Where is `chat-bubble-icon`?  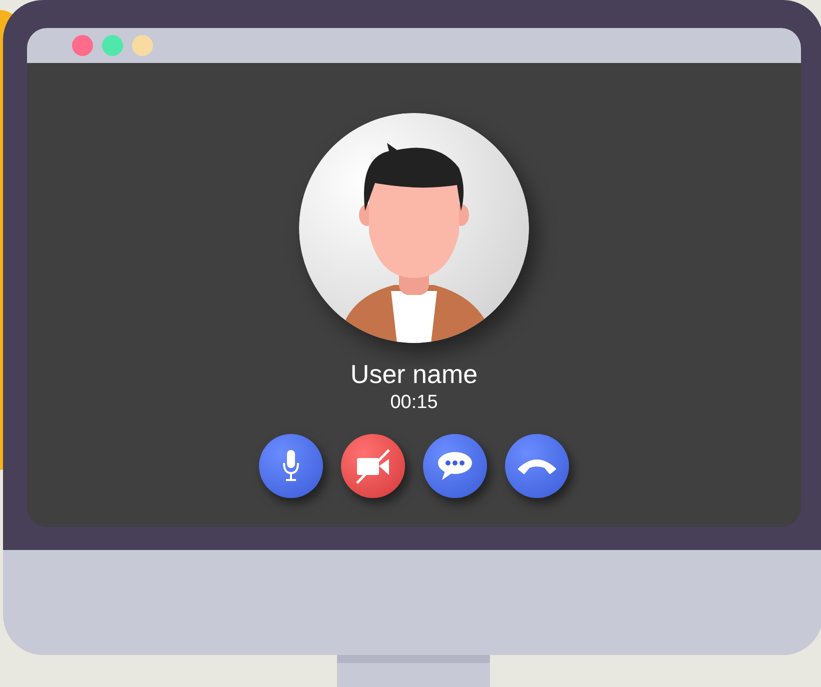
chat-bubble-icon is located at coordinates (455, 466).